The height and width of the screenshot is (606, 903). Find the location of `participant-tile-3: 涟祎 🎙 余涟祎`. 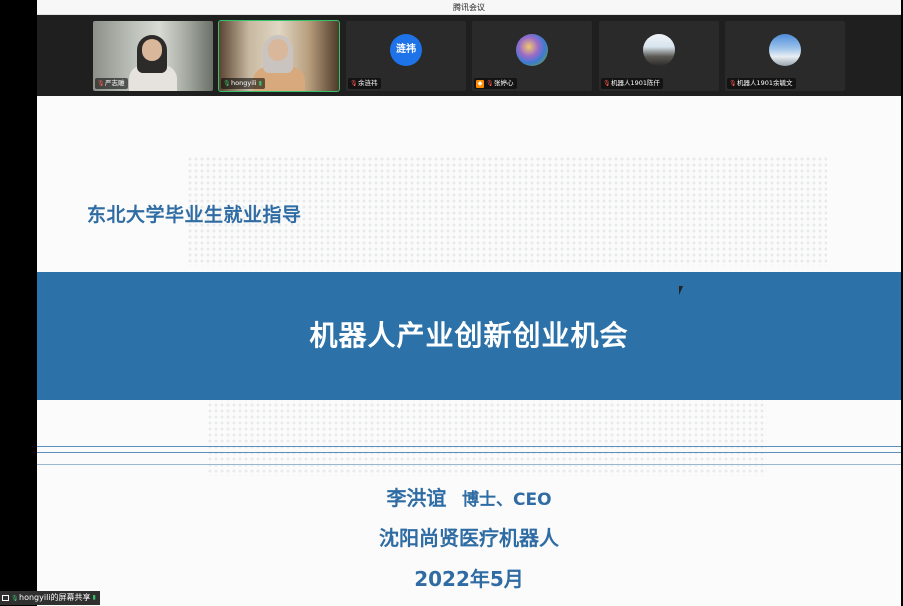

participant-tile-3: 涟祎 🎙 余涟祎 is located at coordinates (406, 56).